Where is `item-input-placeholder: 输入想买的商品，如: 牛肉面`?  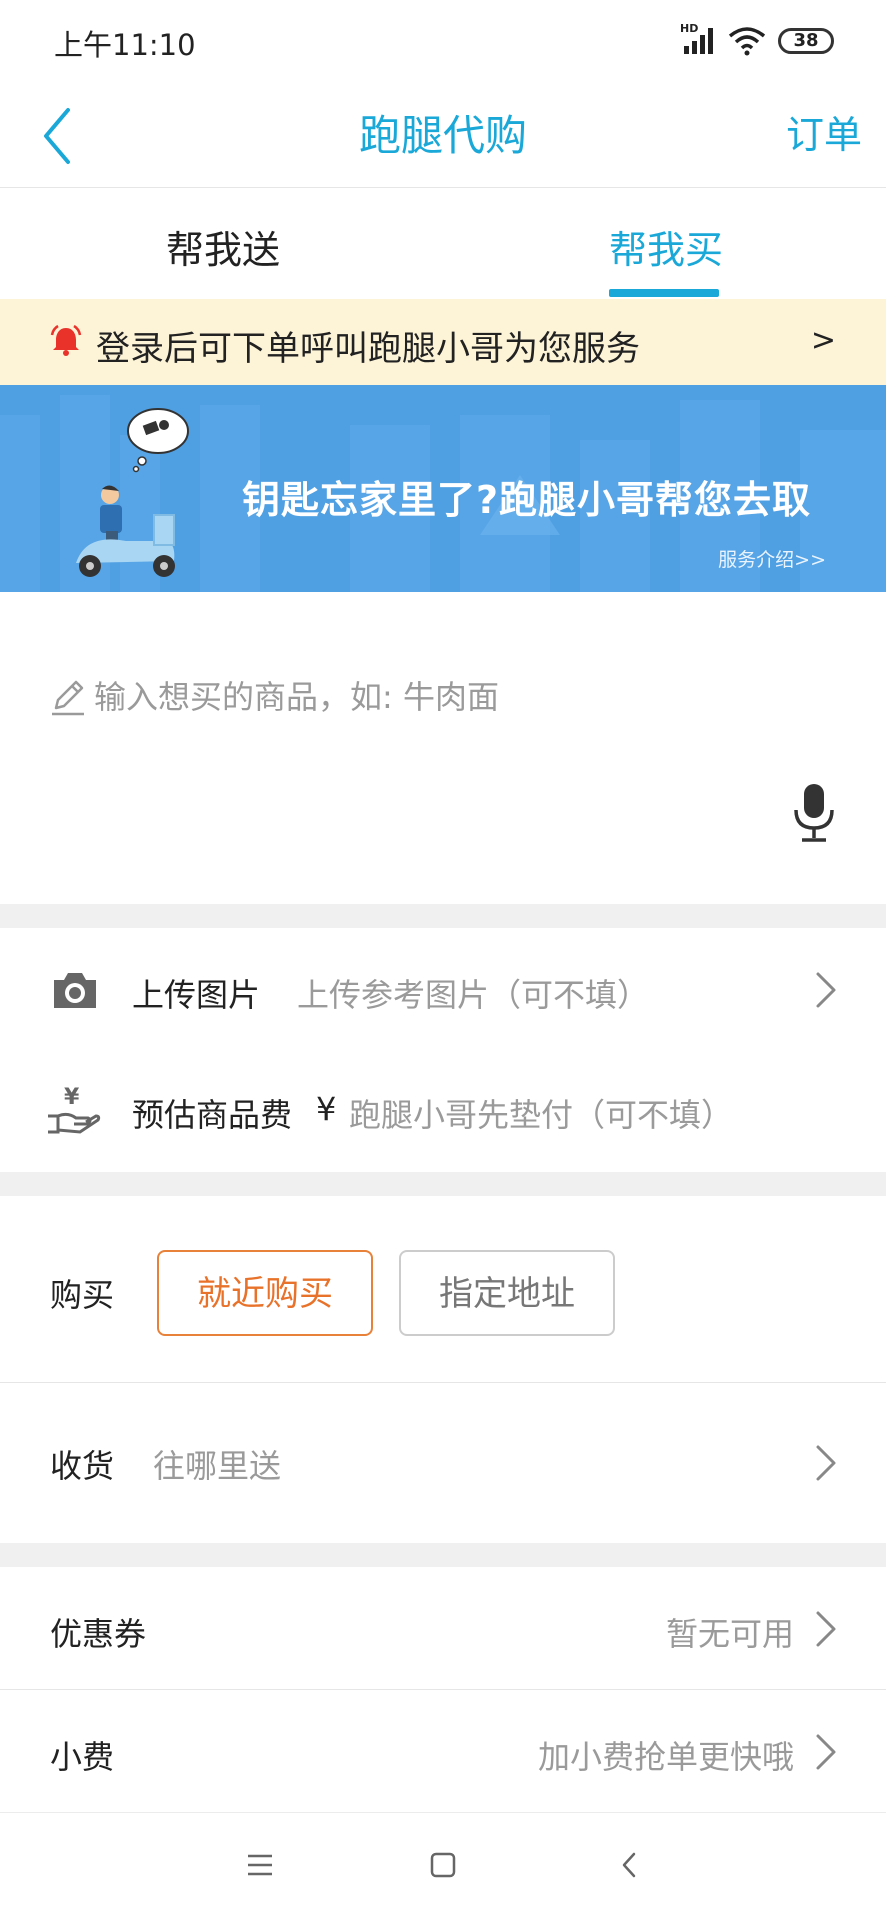
item-input-placeholder: 输入想买的商品，如: 牛肉面 is located at coordinates (296, 697).